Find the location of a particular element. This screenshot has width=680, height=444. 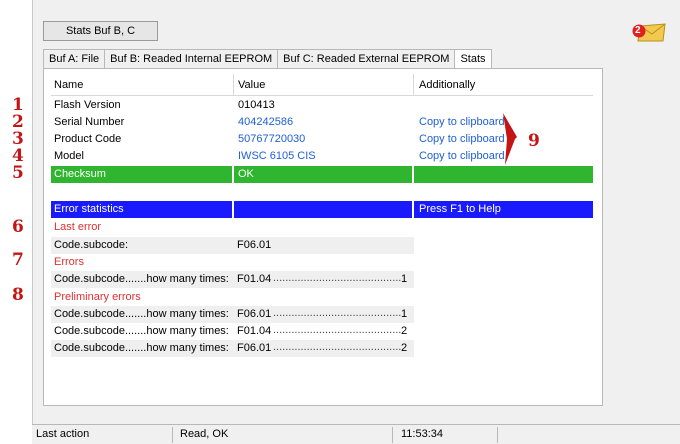

row-value: 010413 is located at coordinates (256, 105).